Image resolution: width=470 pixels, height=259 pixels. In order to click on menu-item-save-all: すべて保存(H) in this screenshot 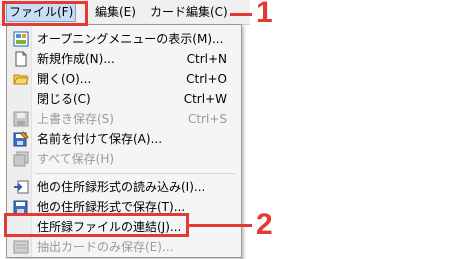, I will do `click(124, 159)`.